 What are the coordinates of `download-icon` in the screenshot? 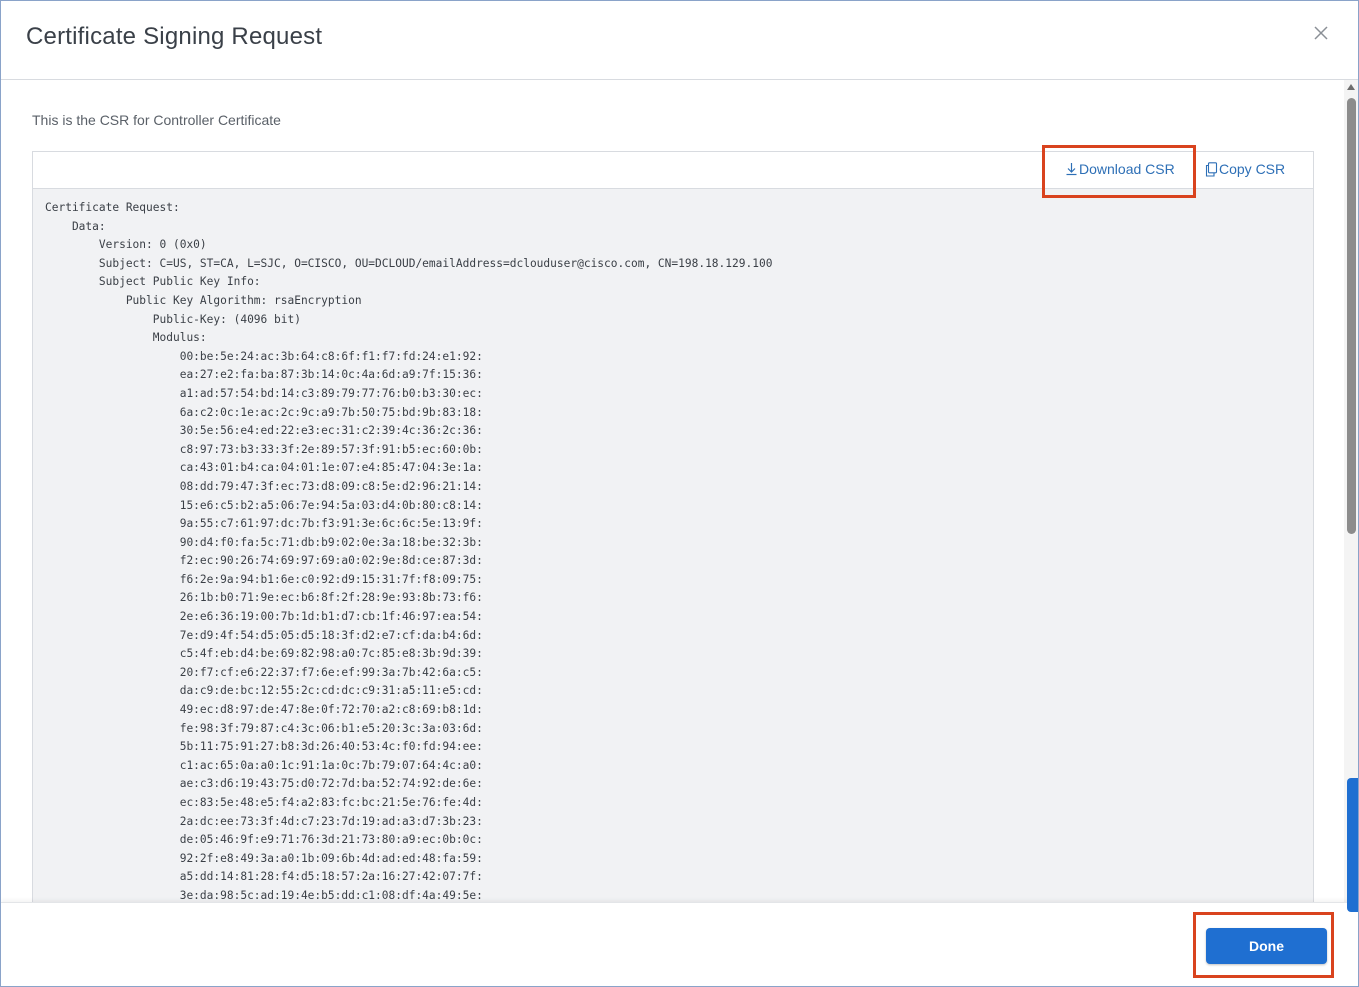 It's located at (1071, 169).